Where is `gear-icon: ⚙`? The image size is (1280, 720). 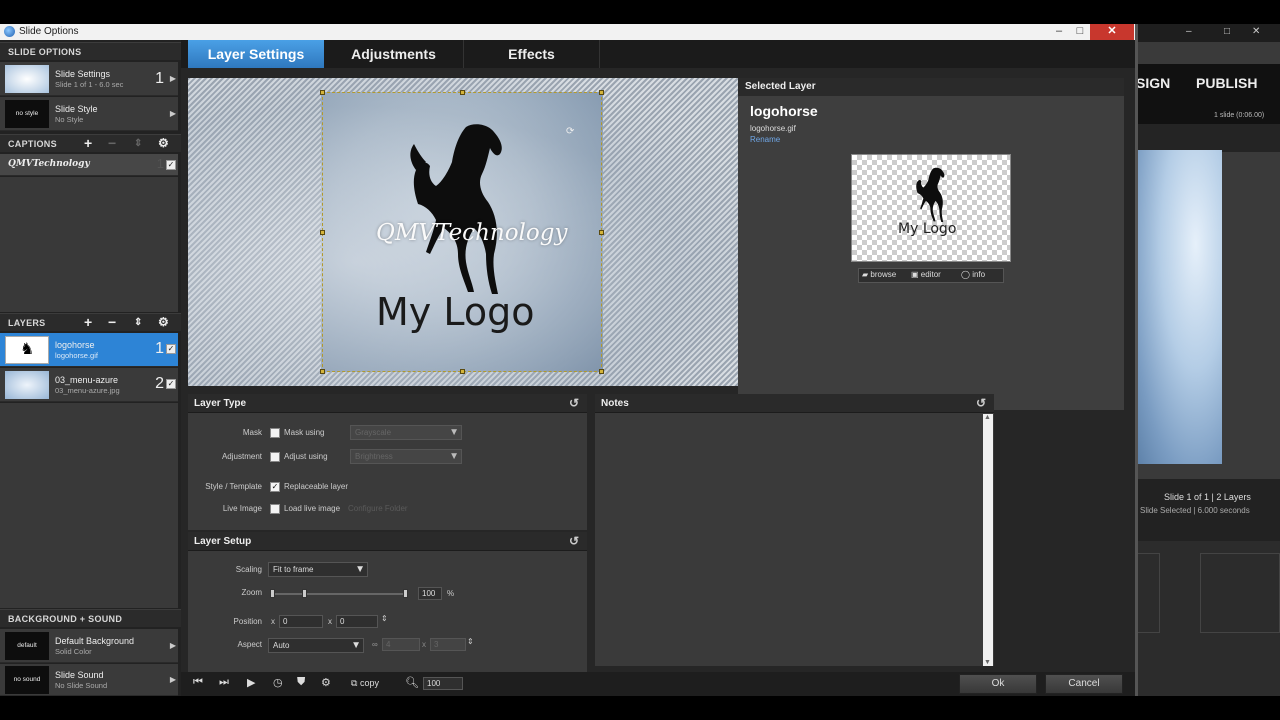 gear-icon: ⚙ is located at coordinates (326, 682).